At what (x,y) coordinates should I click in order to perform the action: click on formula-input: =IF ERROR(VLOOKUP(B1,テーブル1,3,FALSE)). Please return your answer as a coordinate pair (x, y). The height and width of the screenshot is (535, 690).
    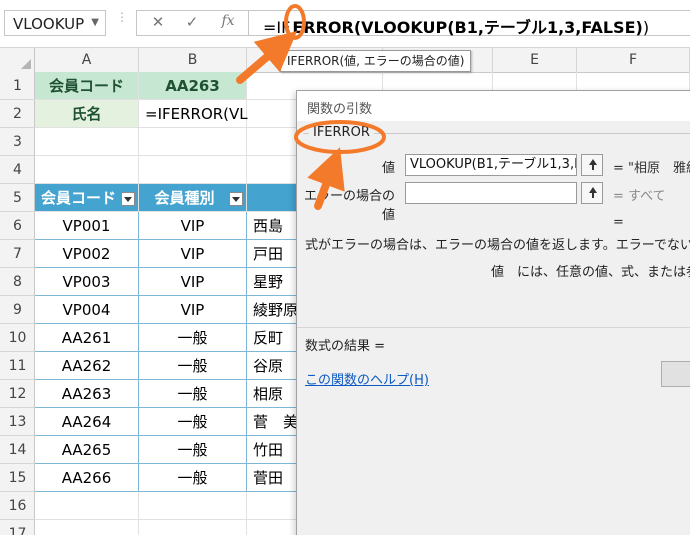
    Looking at the image, I should click on (469, 24).